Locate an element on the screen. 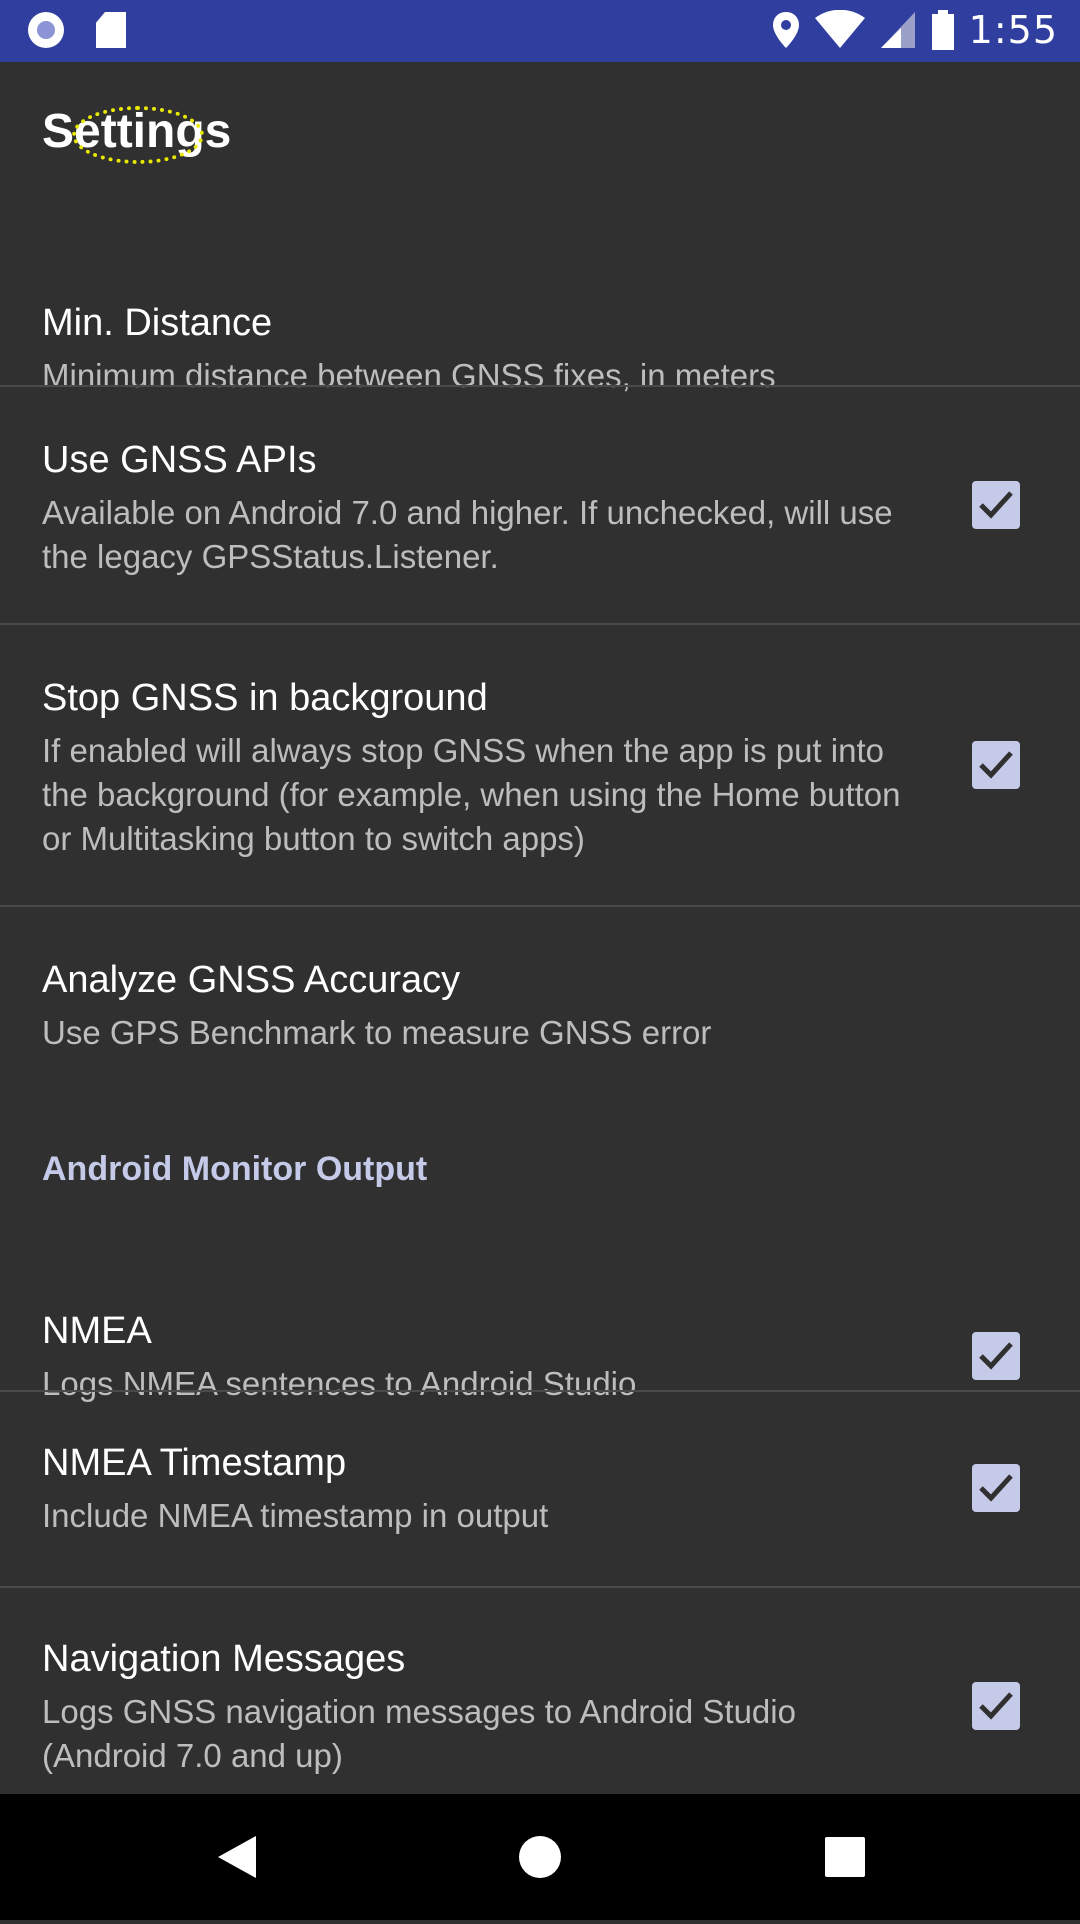 Image resolution: width=1080 pixels, height=1924 pixels. location-icon is located at coordinates (785, 30).